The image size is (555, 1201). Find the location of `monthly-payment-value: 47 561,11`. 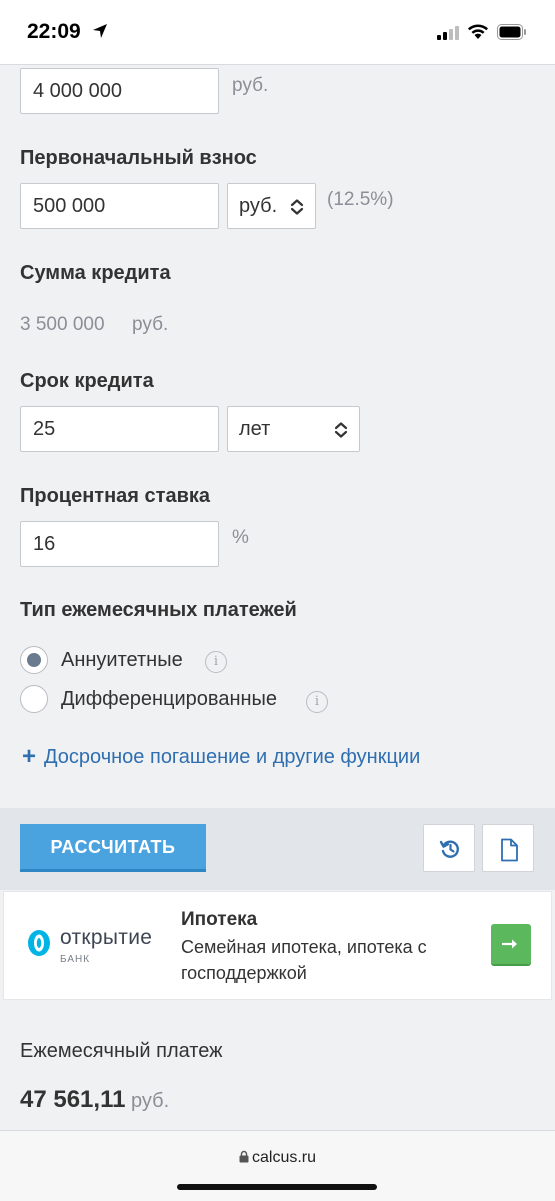

monthly-payment-value: 47 561,11 is located at coordinates (73, 1099).